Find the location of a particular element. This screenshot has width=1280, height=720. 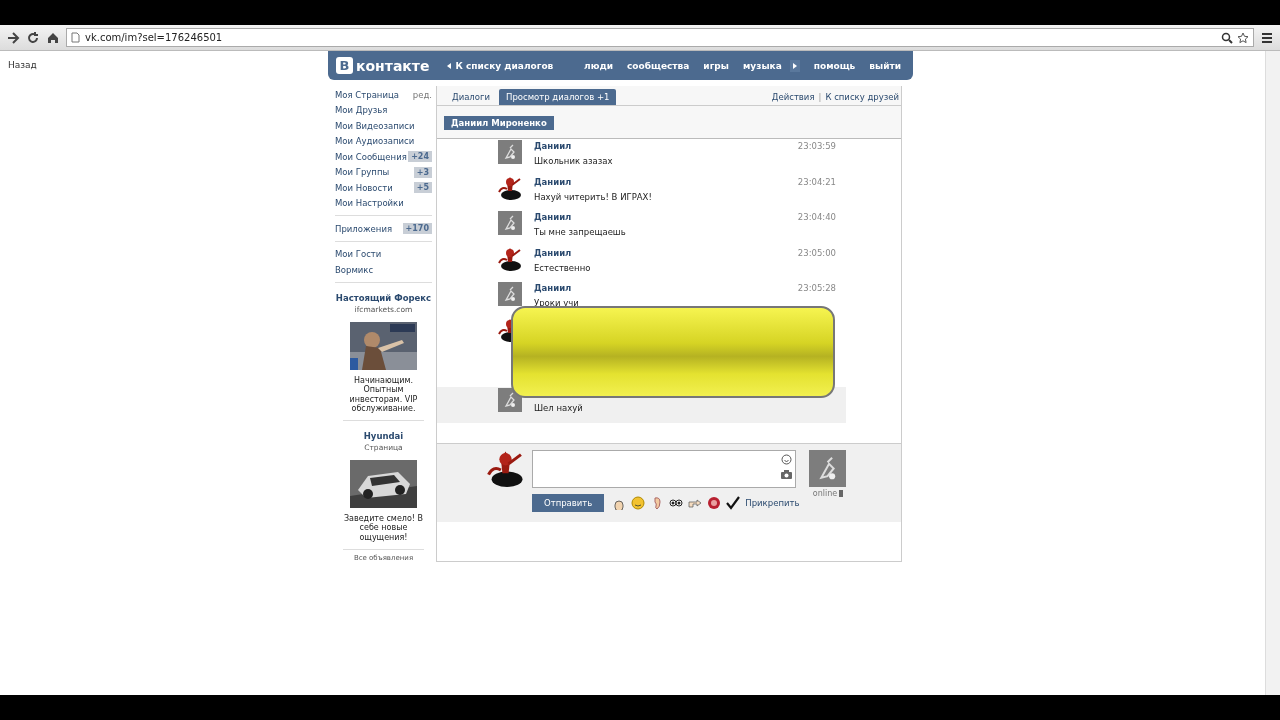

nav-link: музыка is located at coordinates (762, 65).